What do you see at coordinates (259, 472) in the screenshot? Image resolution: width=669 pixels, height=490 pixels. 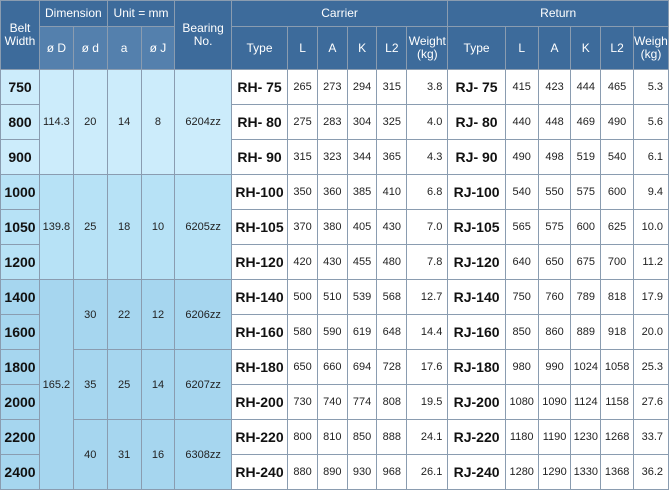 I see `carrier-type-cell: RH-240` at bounding box center [259, 472].